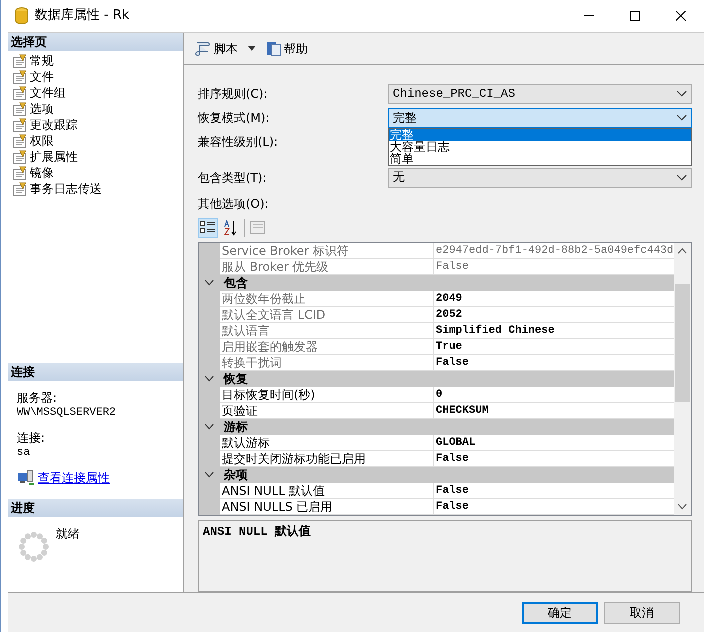  Describe the element at coordinates (327, 491) in the screenshot. I see `property-name: ANSI NULL 默认值` at that location.